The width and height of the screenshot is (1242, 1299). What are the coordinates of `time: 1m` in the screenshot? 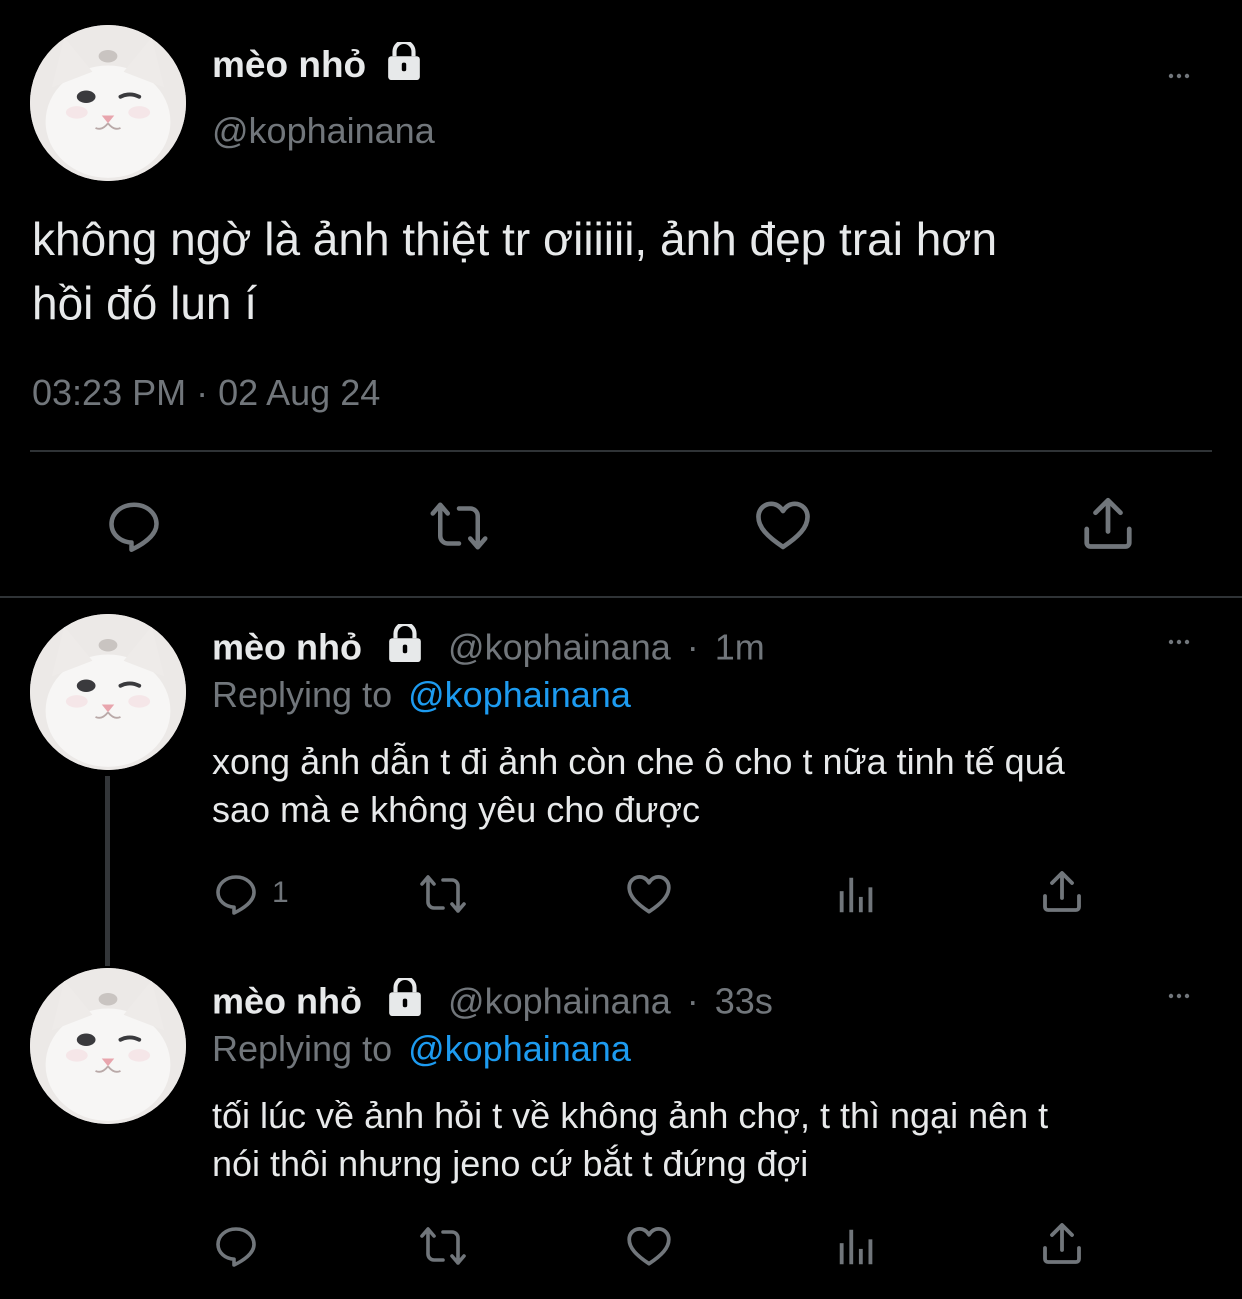 It's located at (740, 646).